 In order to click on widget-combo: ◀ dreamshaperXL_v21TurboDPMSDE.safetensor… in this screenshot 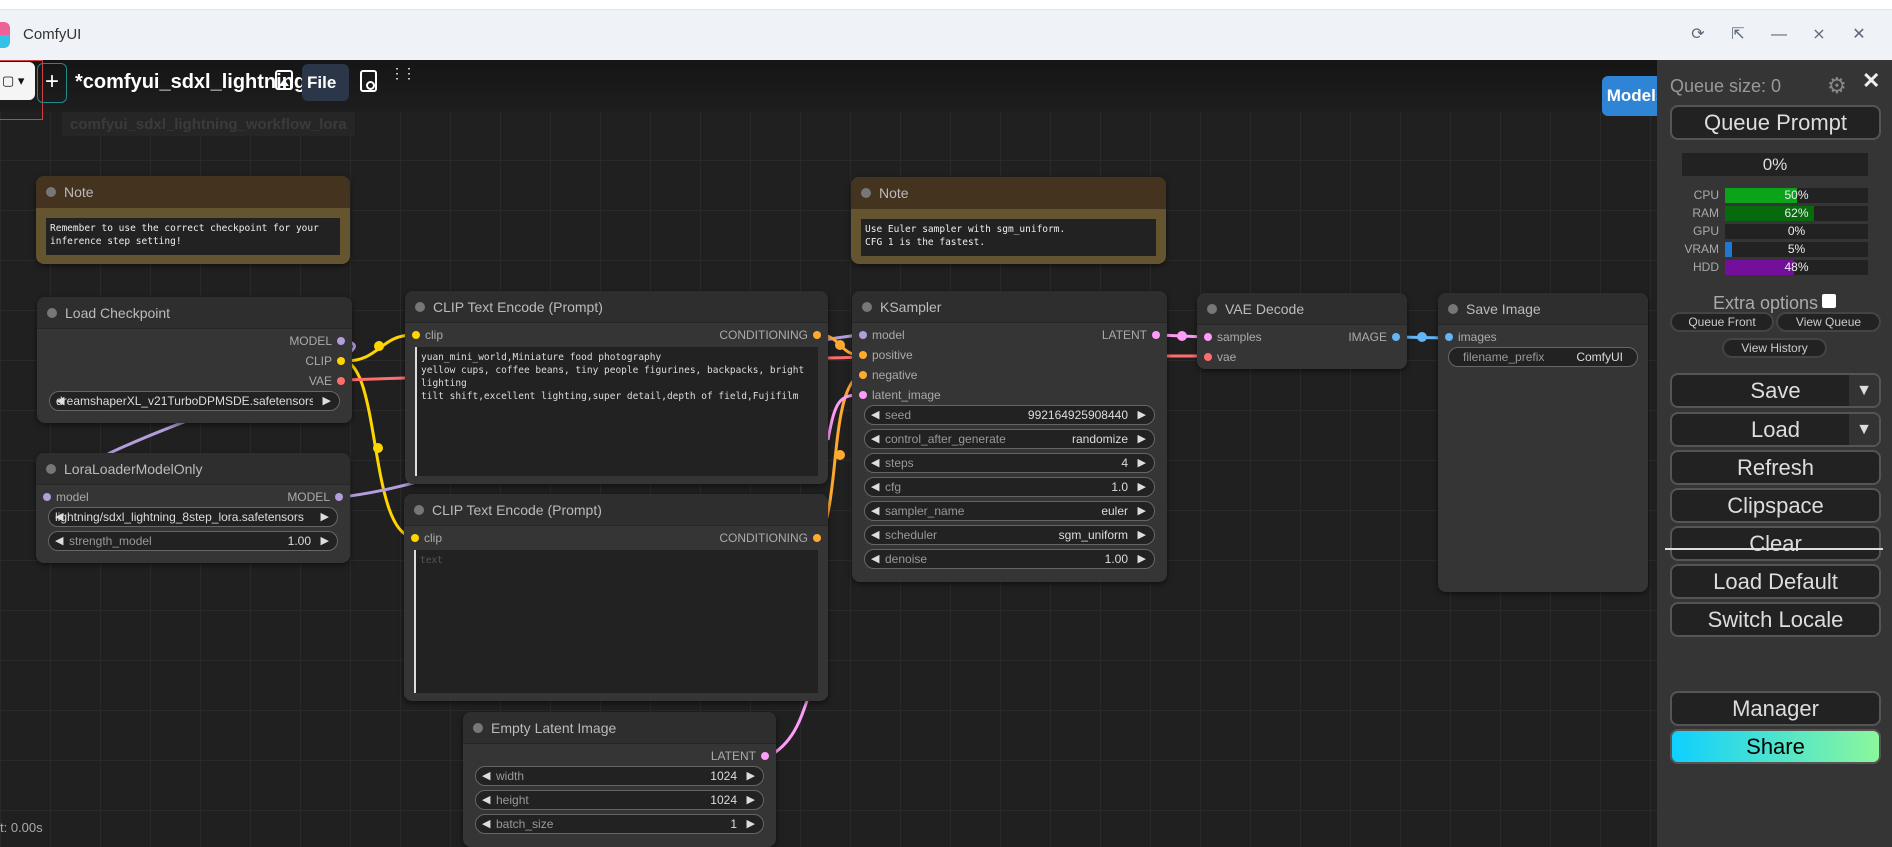, I will do `click(194, 401)`.